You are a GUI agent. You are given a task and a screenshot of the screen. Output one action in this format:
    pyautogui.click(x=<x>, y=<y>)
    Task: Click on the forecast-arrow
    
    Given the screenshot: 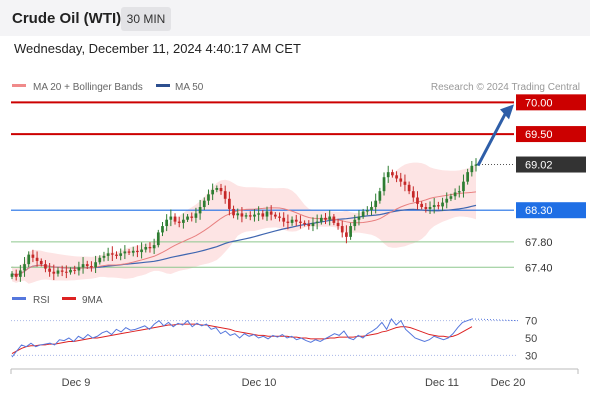 What is the action you would take?
    pyautogui.click(x=492, y=139)
    